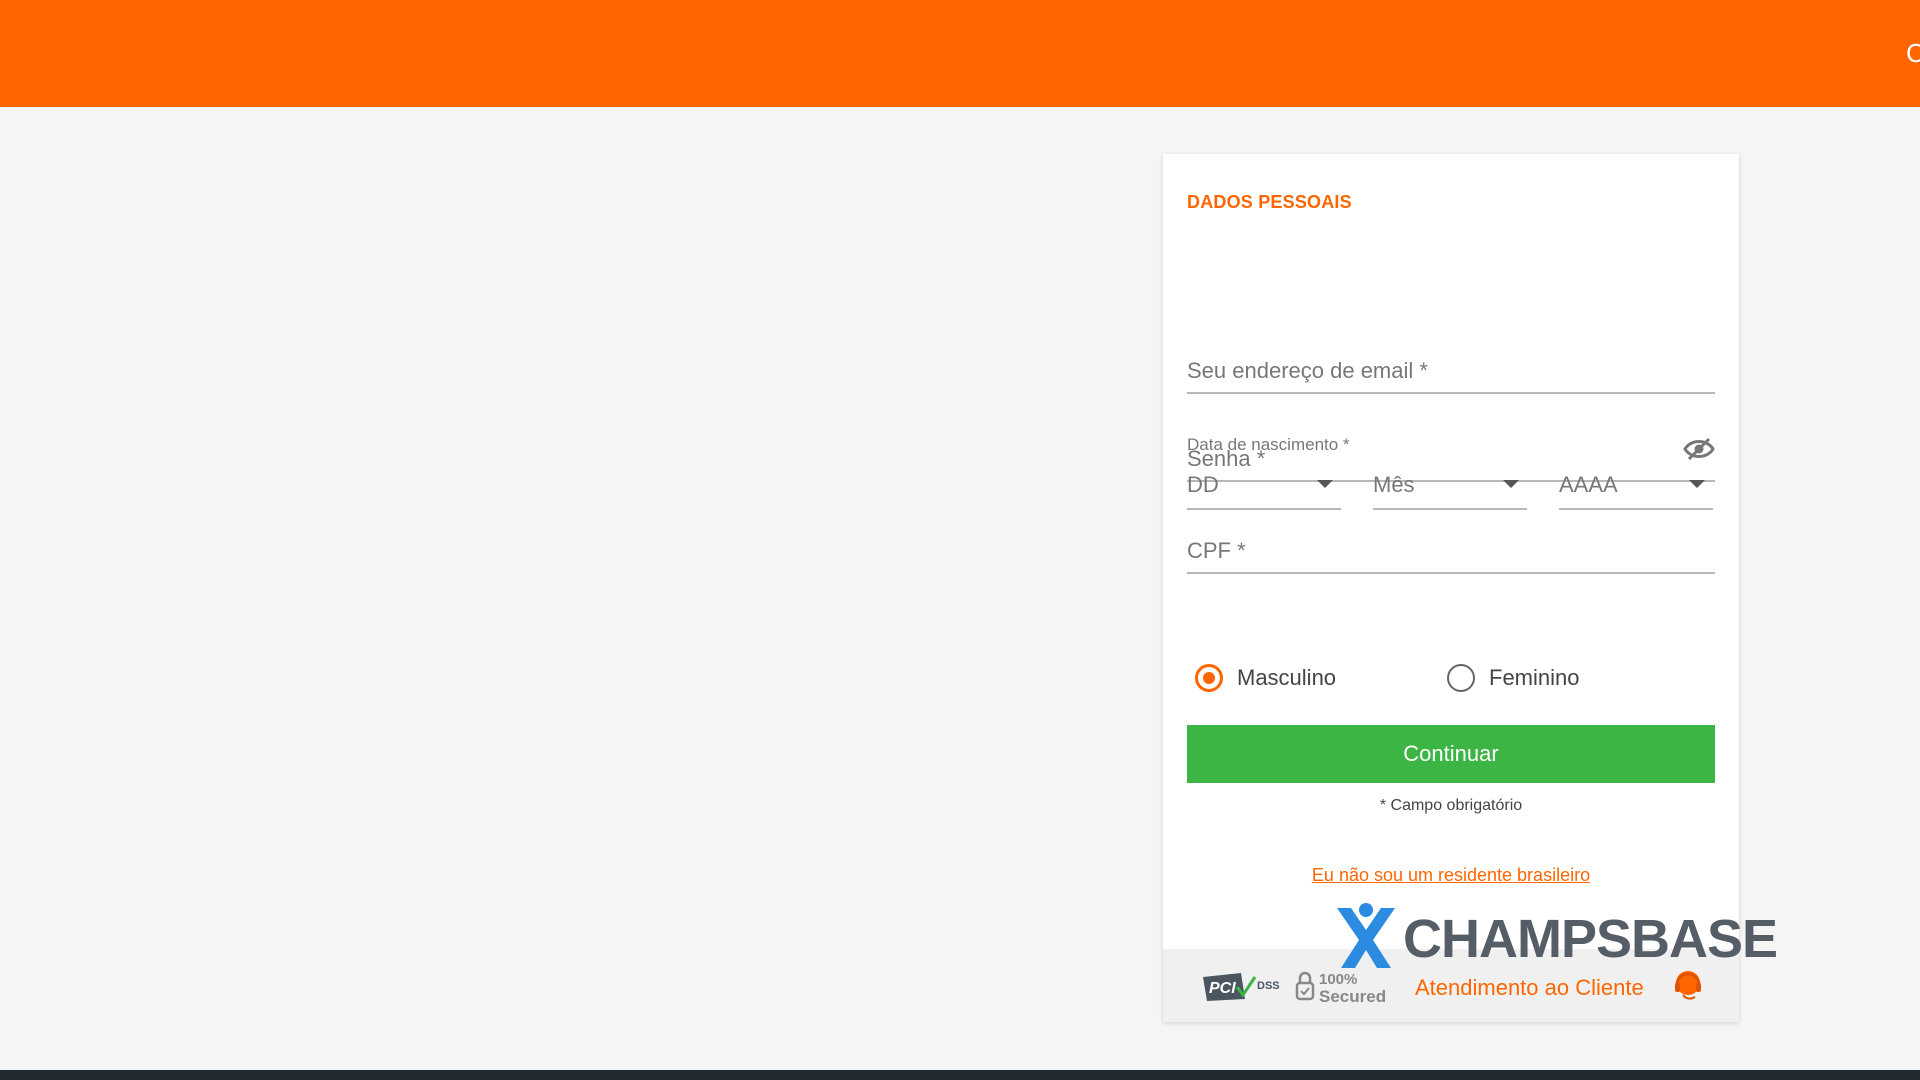  What do you see at coordinates (1338, 979) in the screenshot?
I see `svg-text: 100%` at bounding box center [1338, 979].